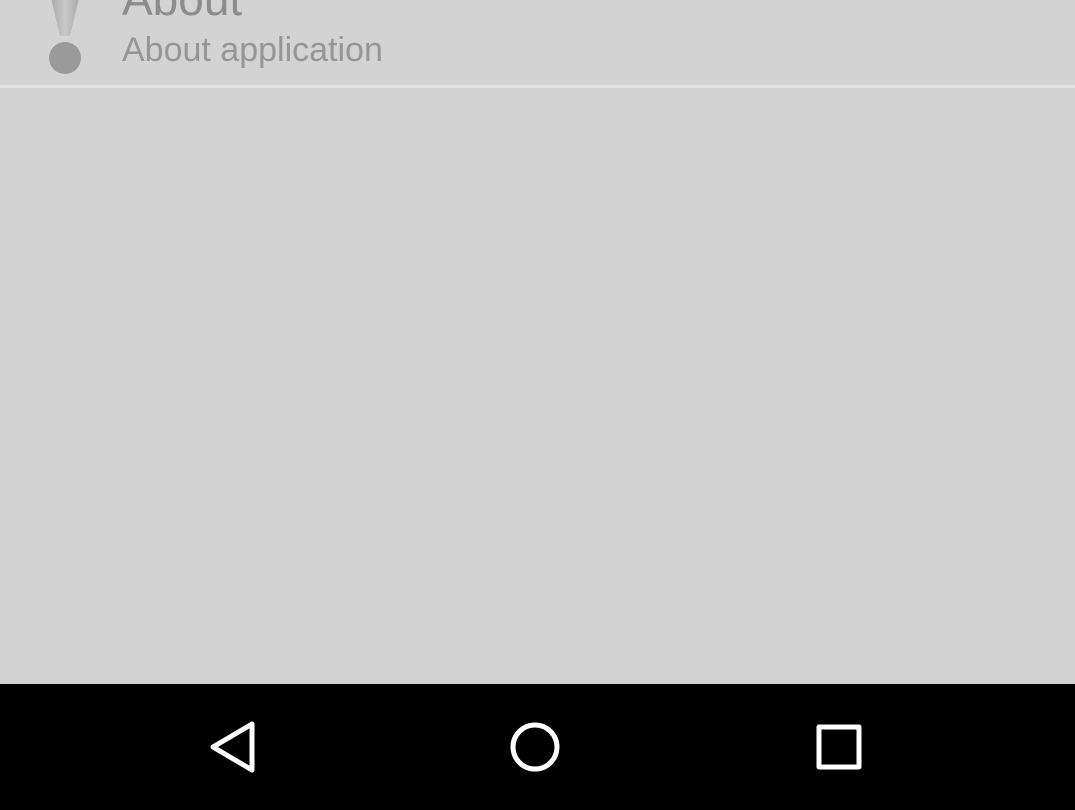  What do you see at coordinates (65, 38) in the screenshot?
I see `info-exclamation-icon` at bounding box center [65, 38].